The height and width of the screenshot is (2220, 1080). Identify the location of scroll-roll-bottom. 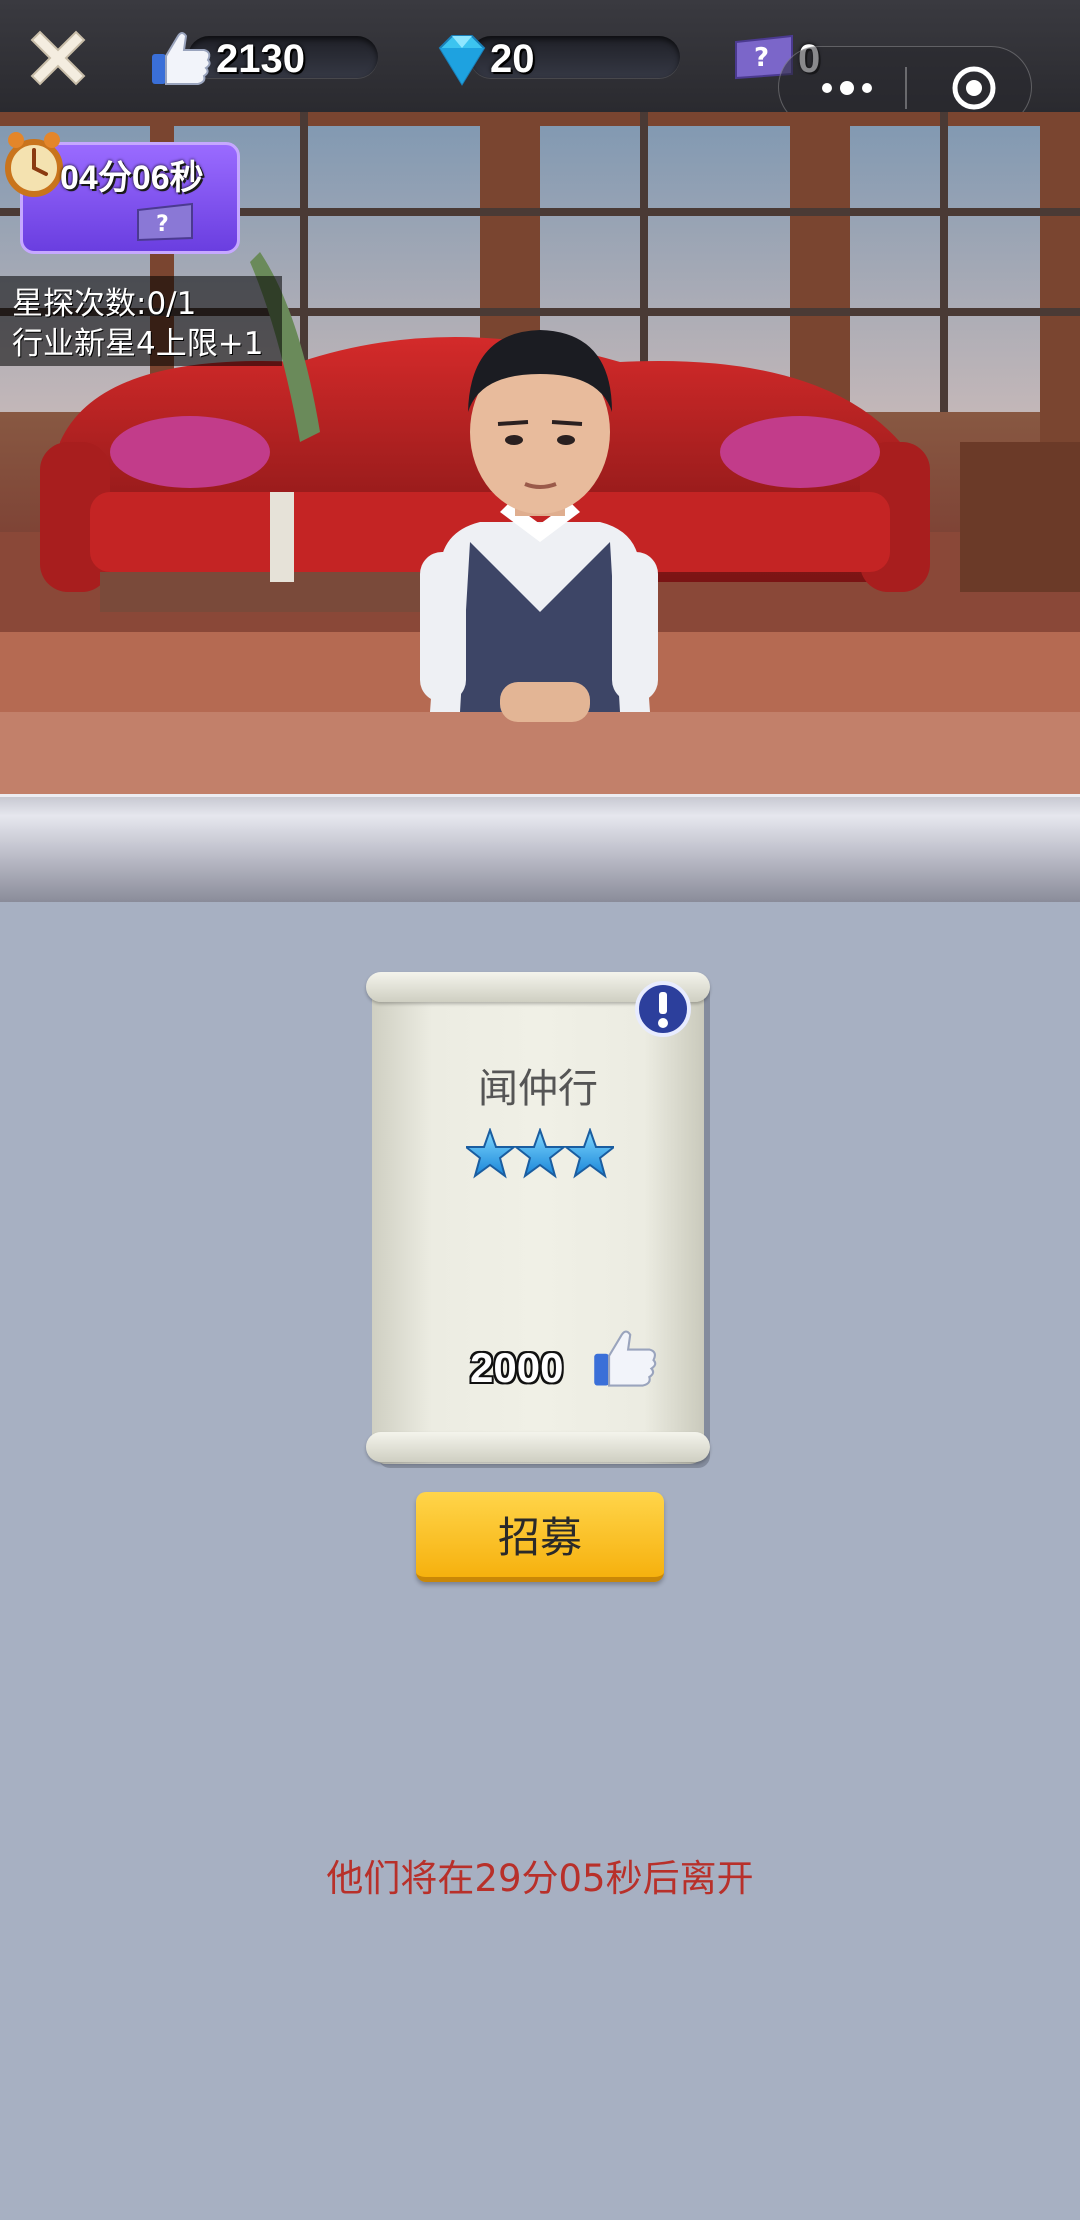
(538, 1447).